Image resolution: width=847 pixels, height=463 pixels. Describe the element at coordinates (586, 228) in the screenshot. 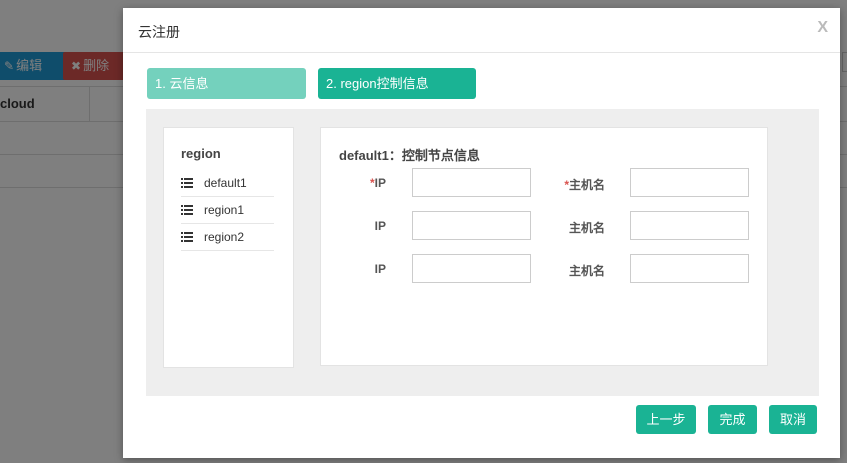

I see `hostname-label-2: 主机名` at that location.